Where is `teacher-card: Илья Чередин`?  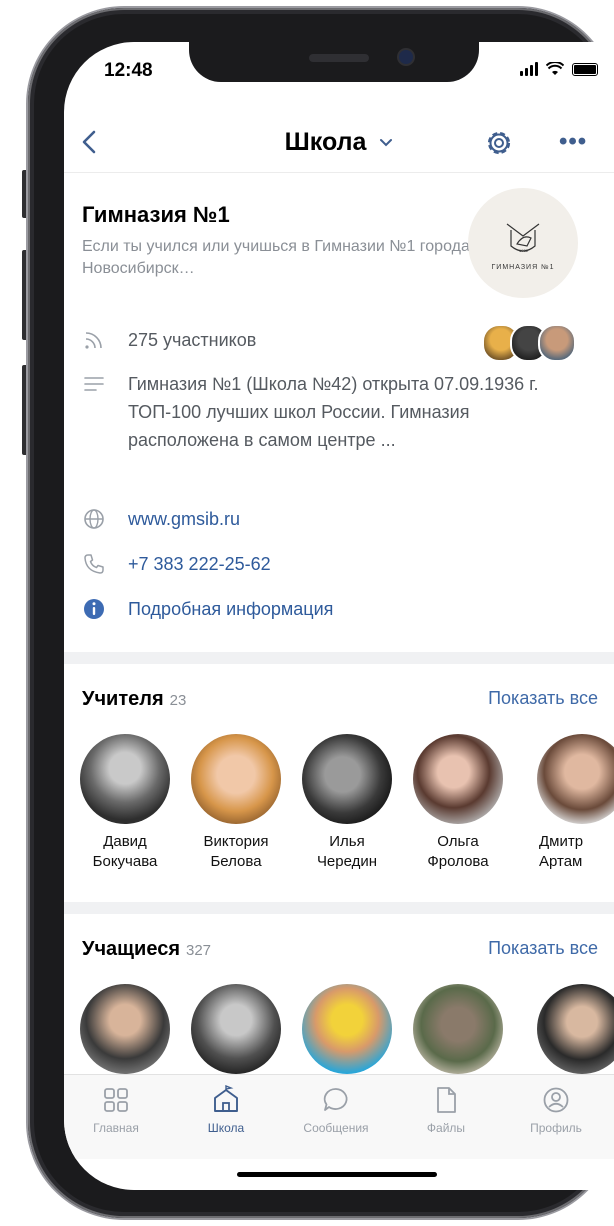
teacher-card: Илья Чередин is located at coordinates (347, 803).